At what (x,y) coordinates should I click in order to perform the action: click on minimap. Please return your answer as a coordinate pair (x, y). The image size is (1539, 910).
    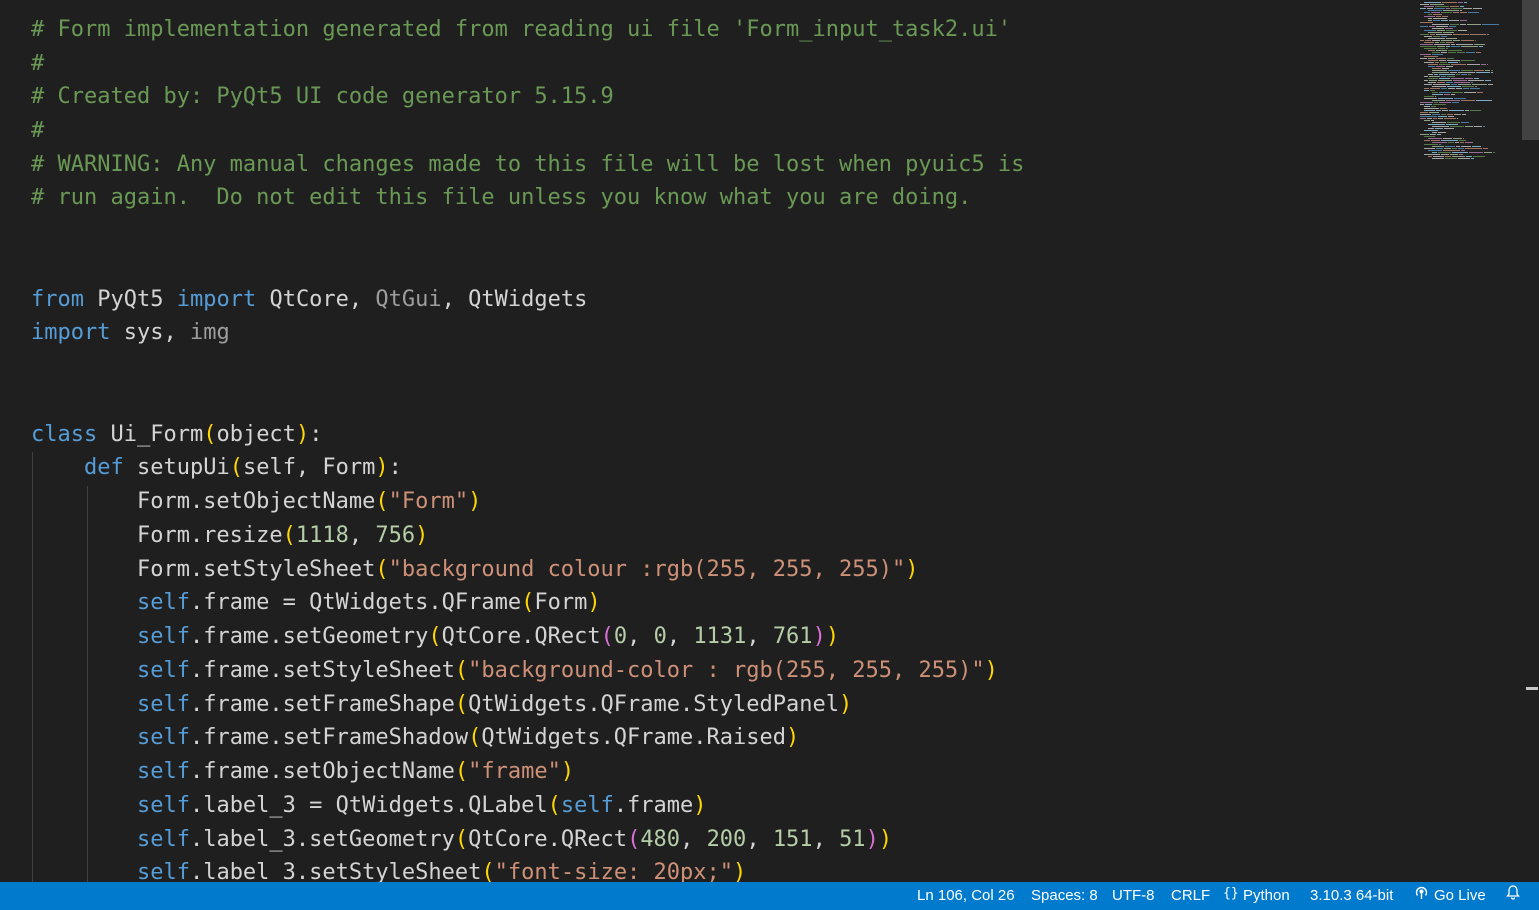
    Looking at the image, I should click on (1469, 441).